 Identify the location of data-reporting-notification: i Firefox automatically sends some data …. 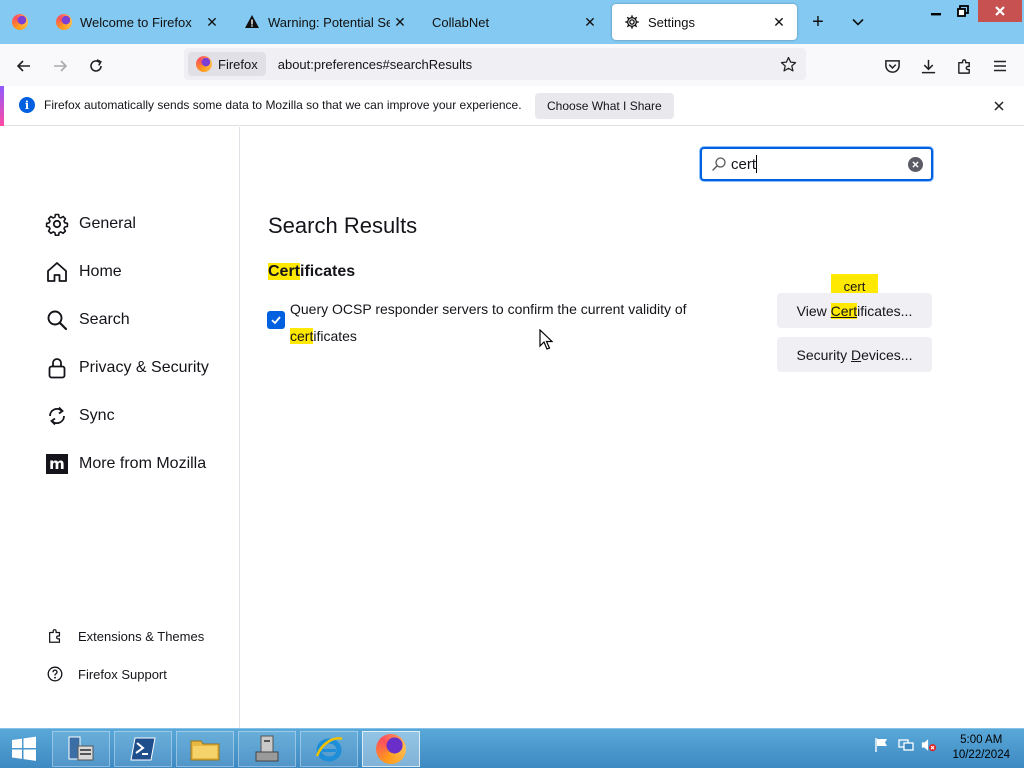
(512, 106).